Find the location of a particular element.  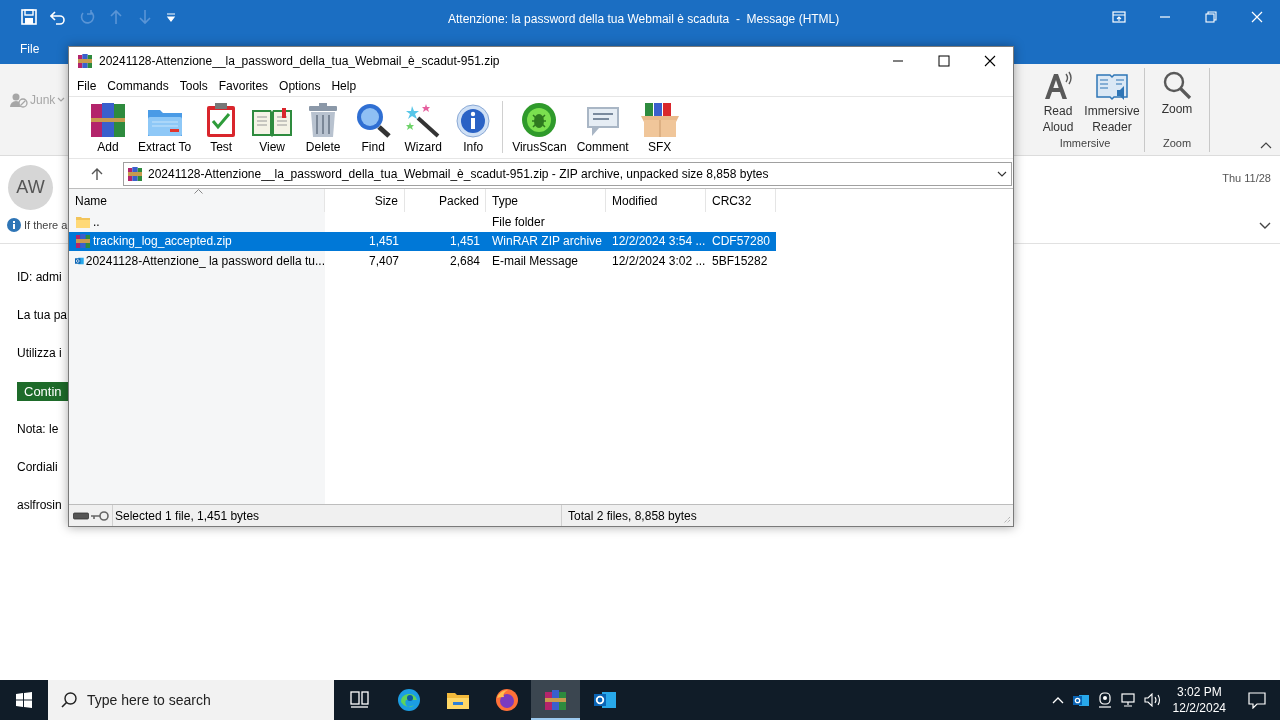

toolbar-button: View is located at coordinates (272, 128).